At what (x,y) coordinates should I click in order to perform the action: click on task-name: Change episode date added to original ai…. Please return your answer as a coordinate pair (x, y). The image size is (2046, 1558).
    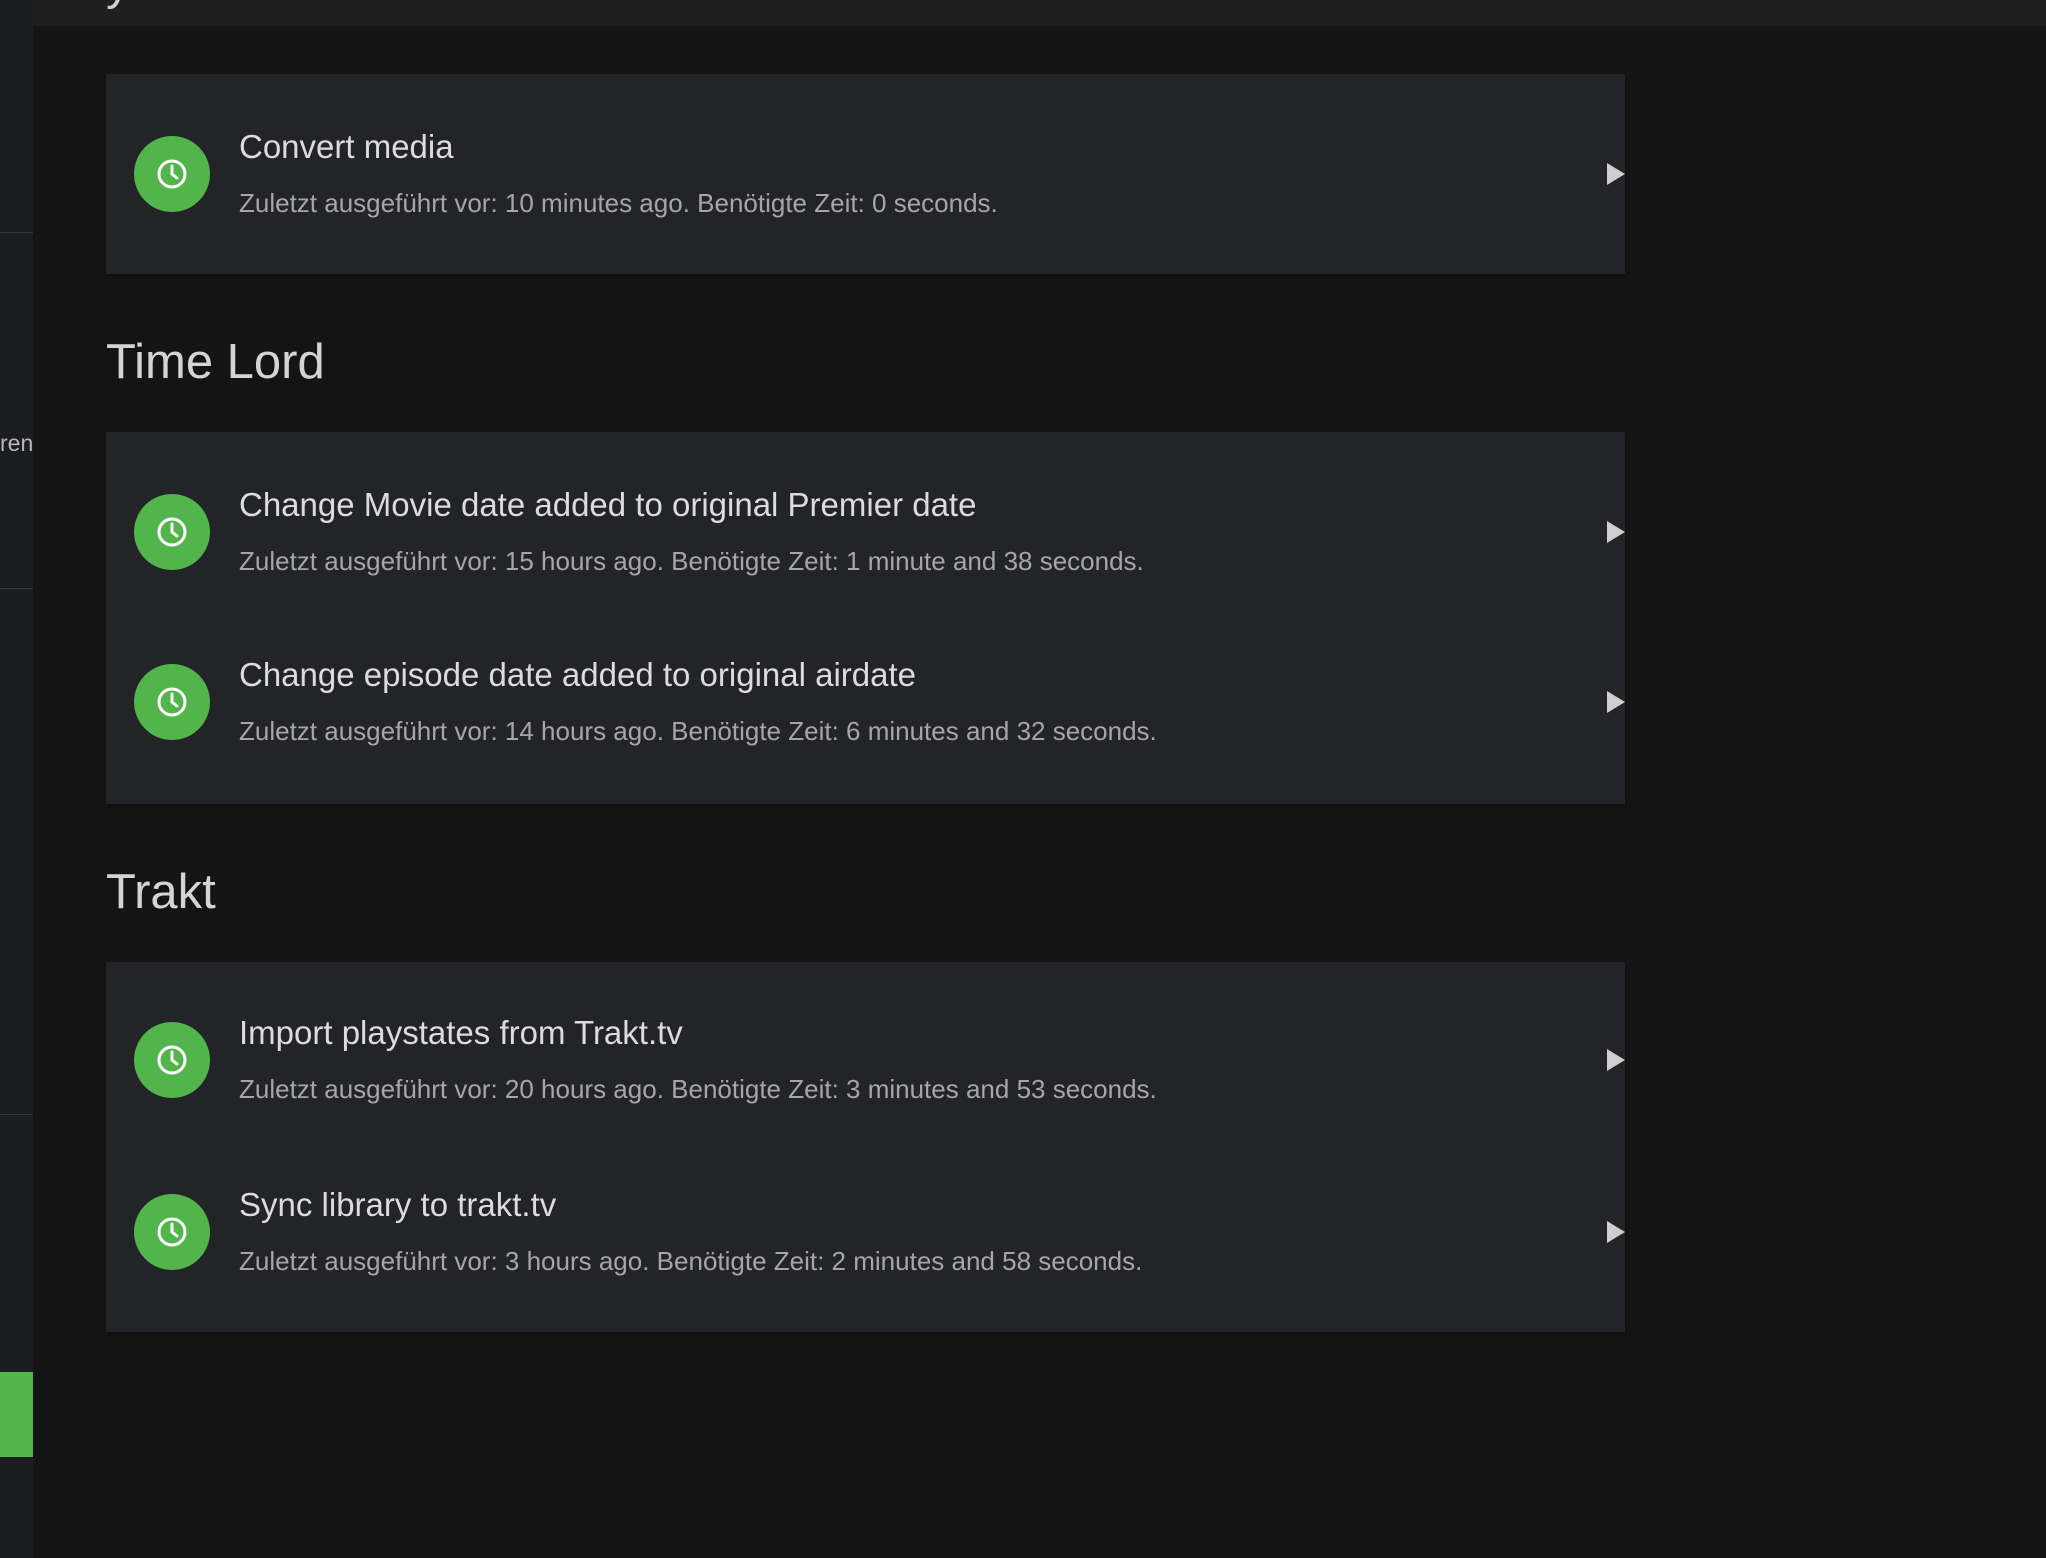
    Looking at the image, I should click on (578, 674).